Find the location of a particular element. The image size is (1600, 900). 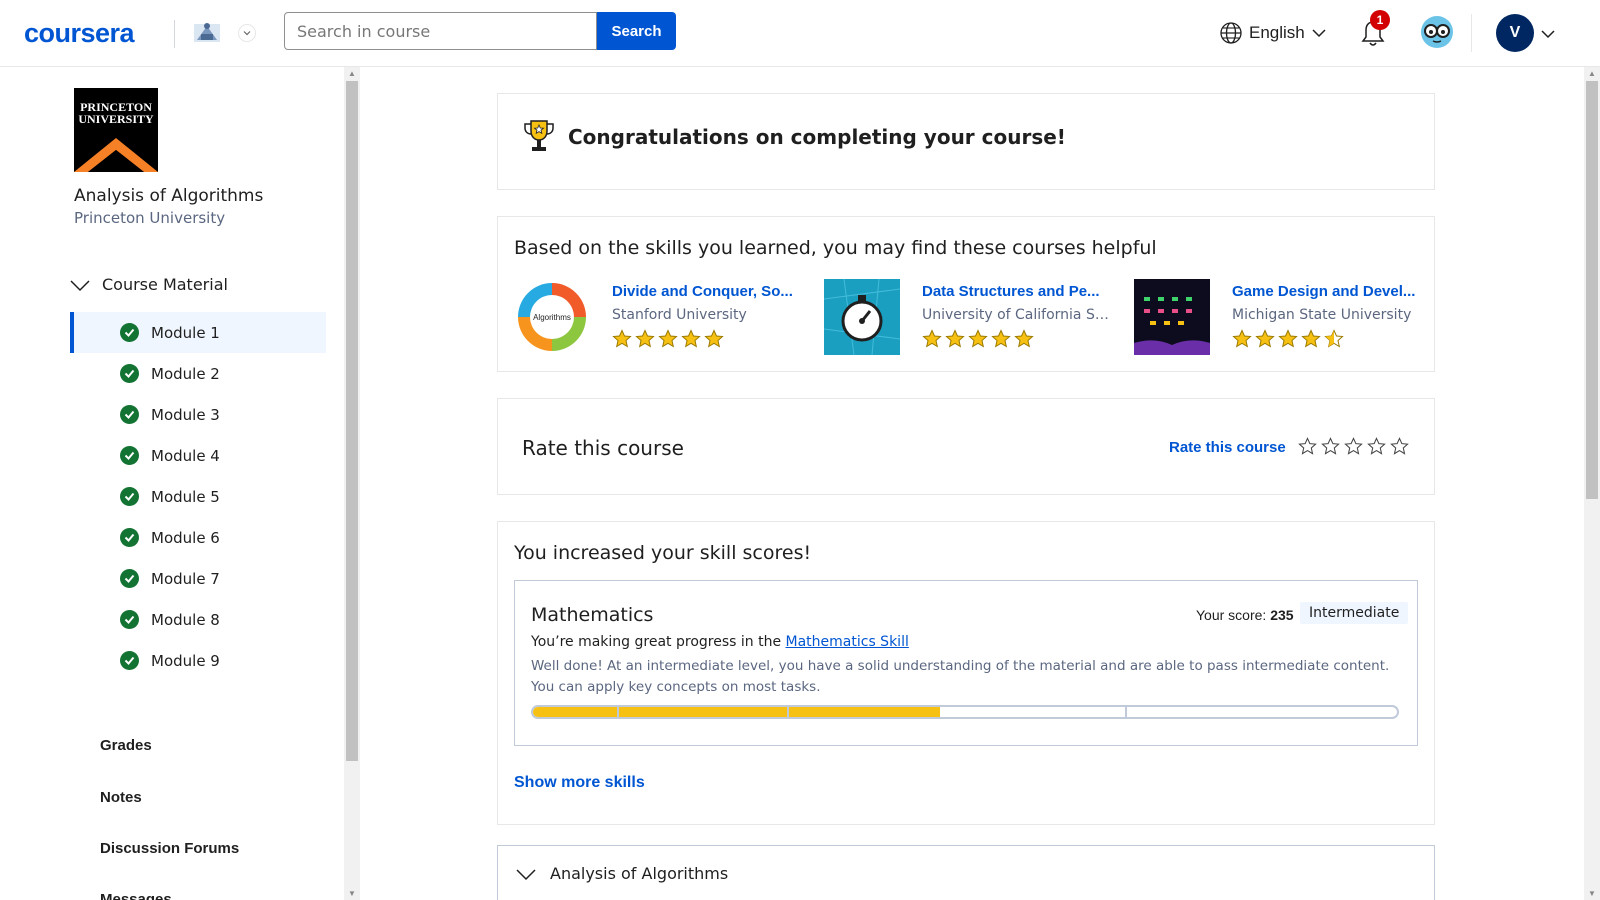

sidebar-scrollbar: ▲ ▼ is located at coordinates (352, 483).